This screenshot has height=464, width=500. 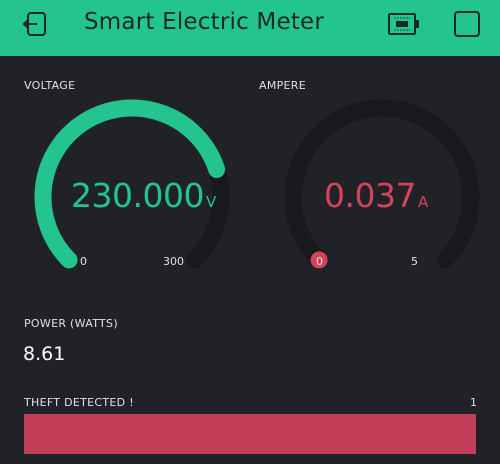 I want to click on theft-label: THEFT DETECTED !, so click(x=79, y=402).